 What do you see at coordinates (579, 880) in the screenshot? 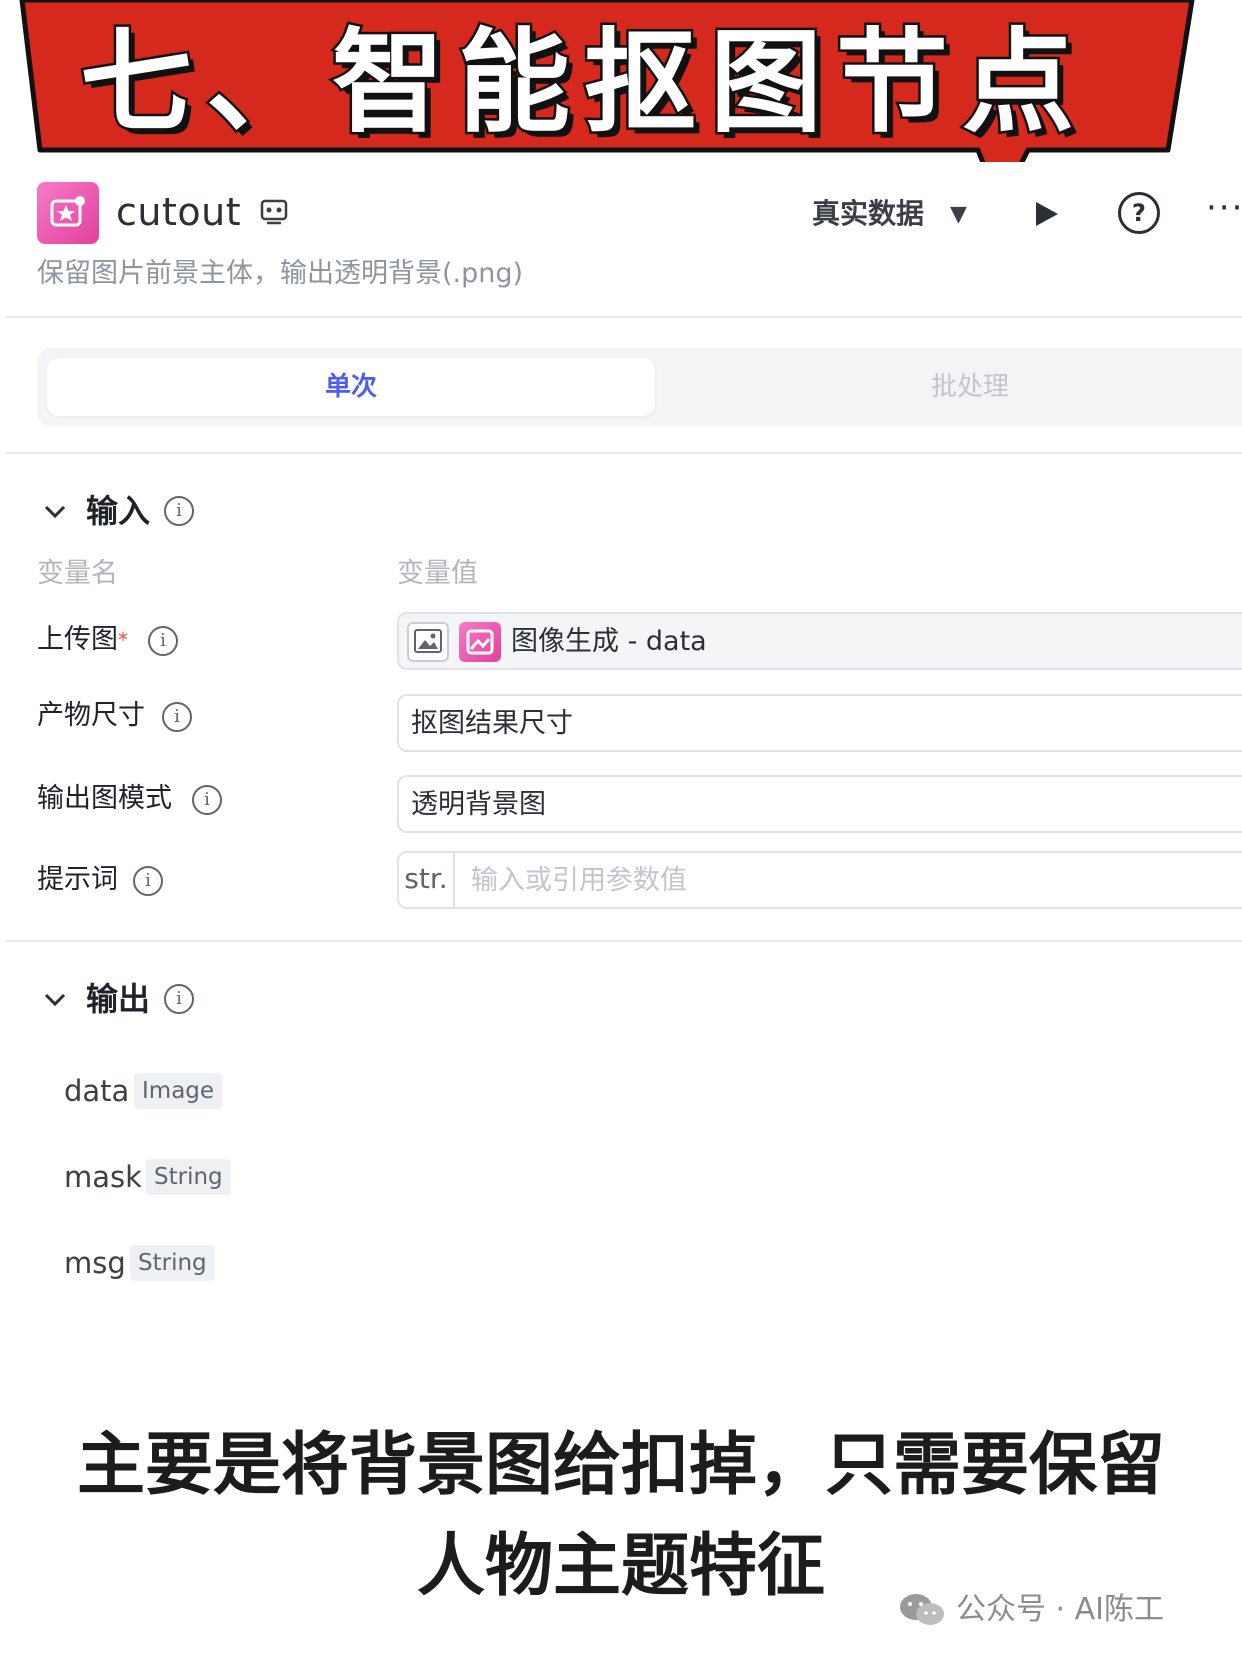
I see `prompt-placeholder: 输入或引用参数值` at bounding box center [579, 880].